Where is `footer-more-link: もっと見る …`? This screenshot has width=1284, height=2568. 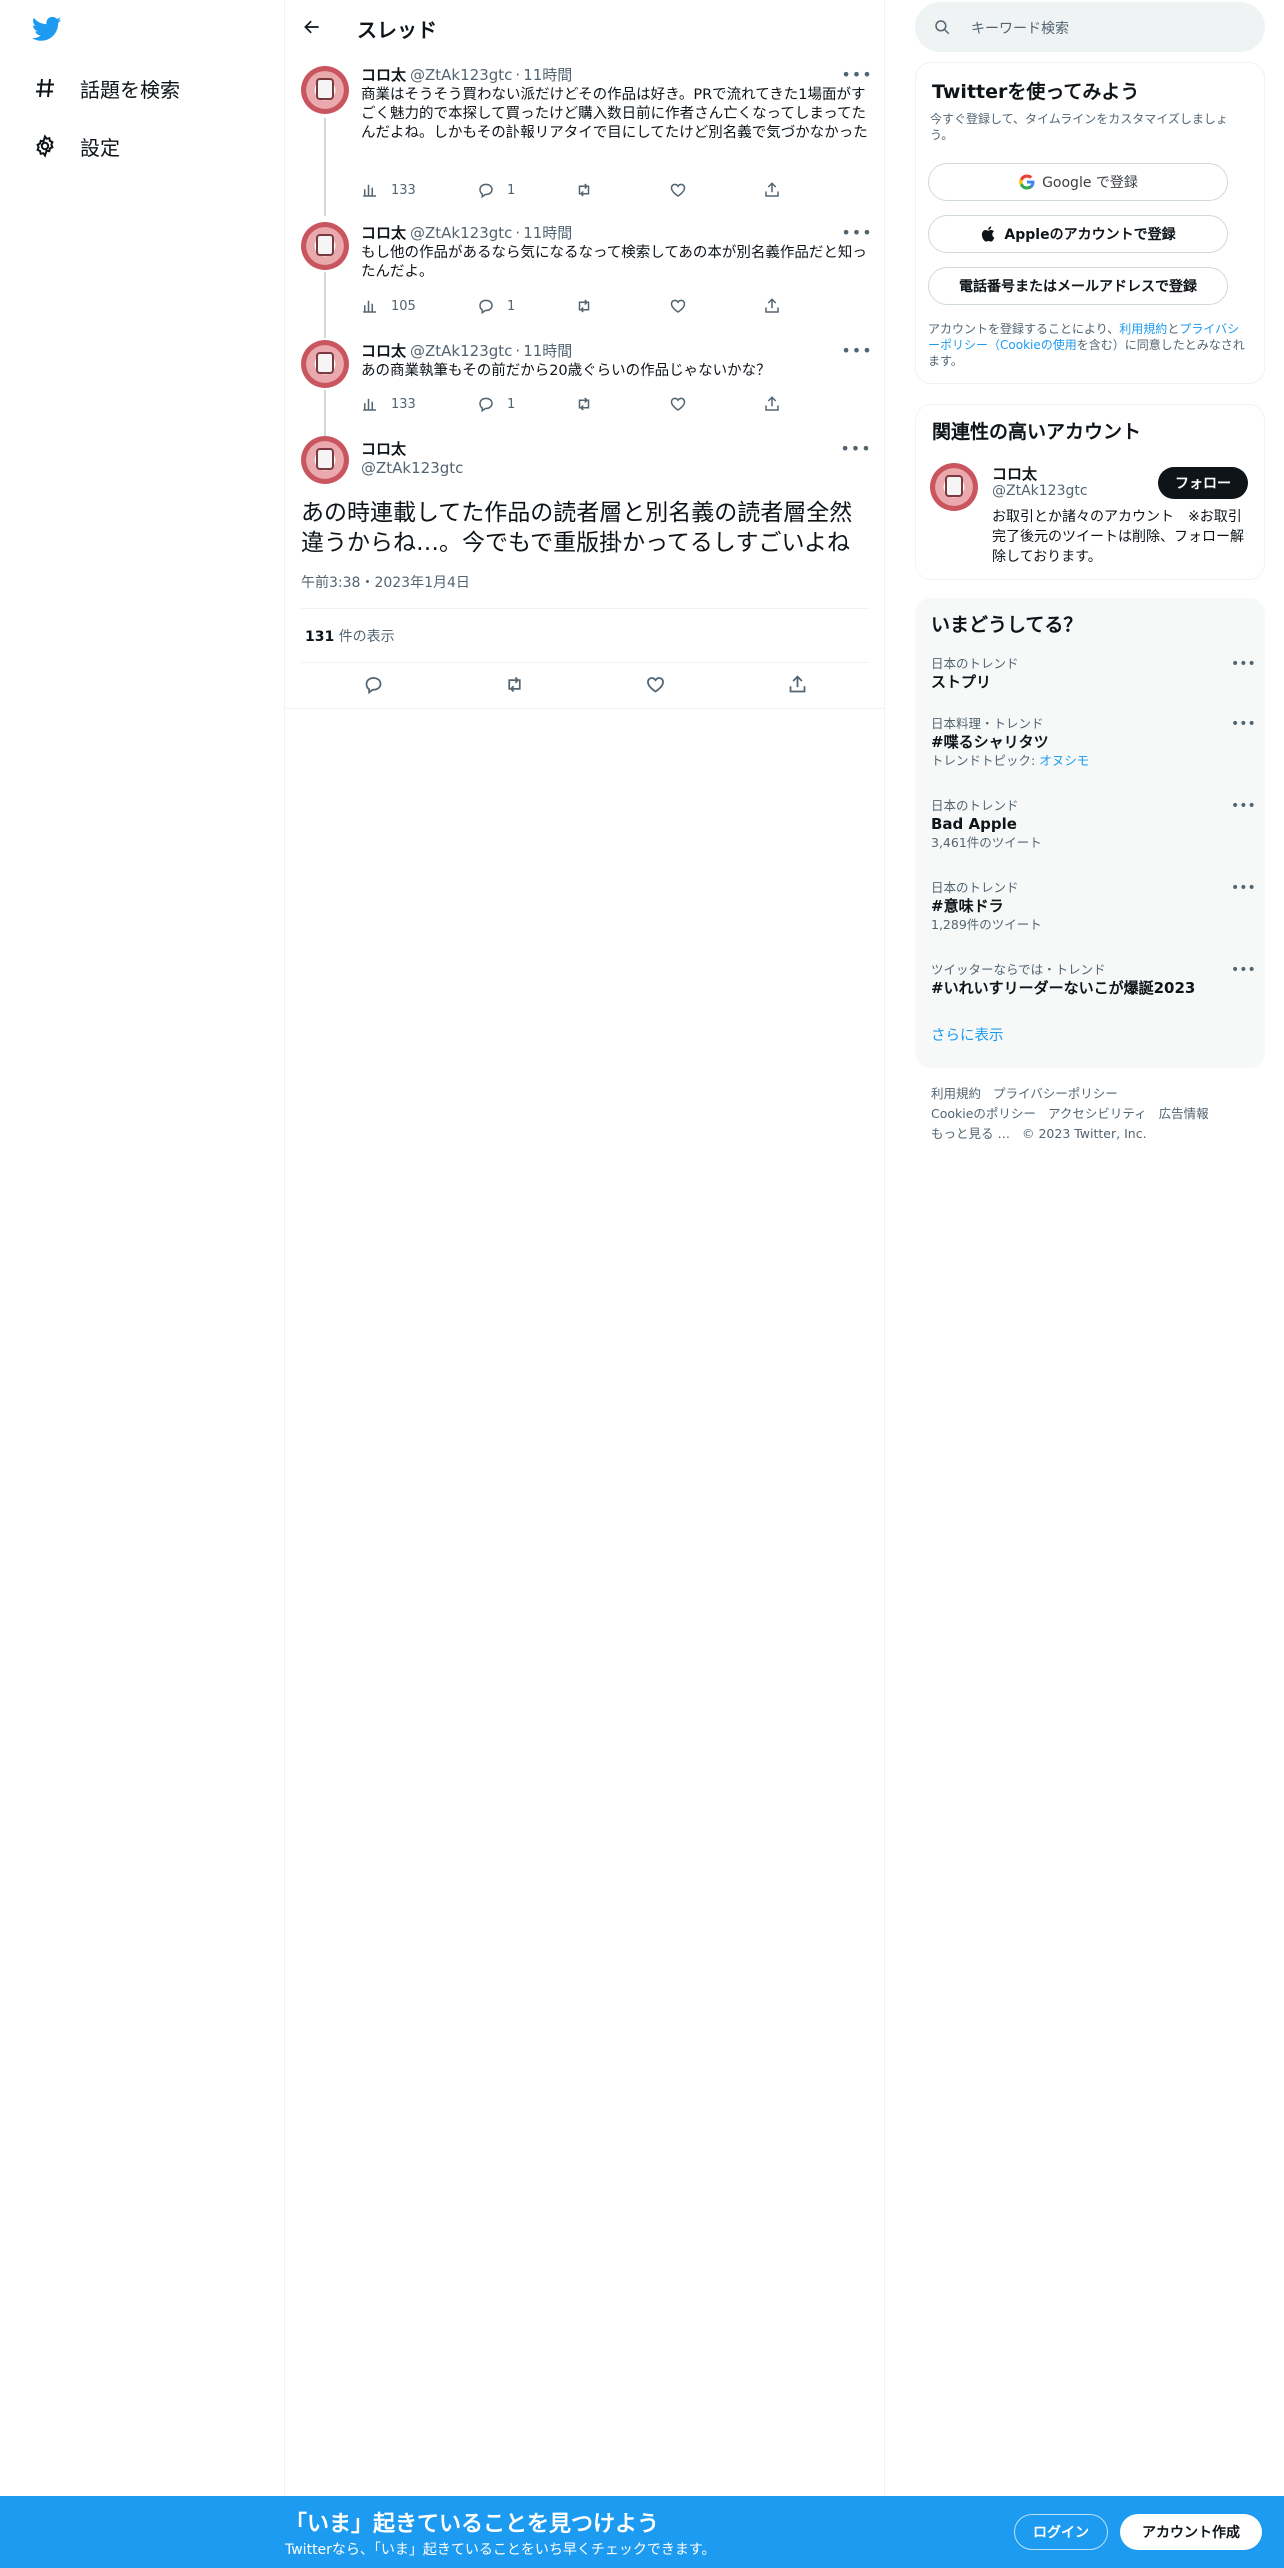 footer-more-link: もっと見る … is located at coordinates (970, 1133).